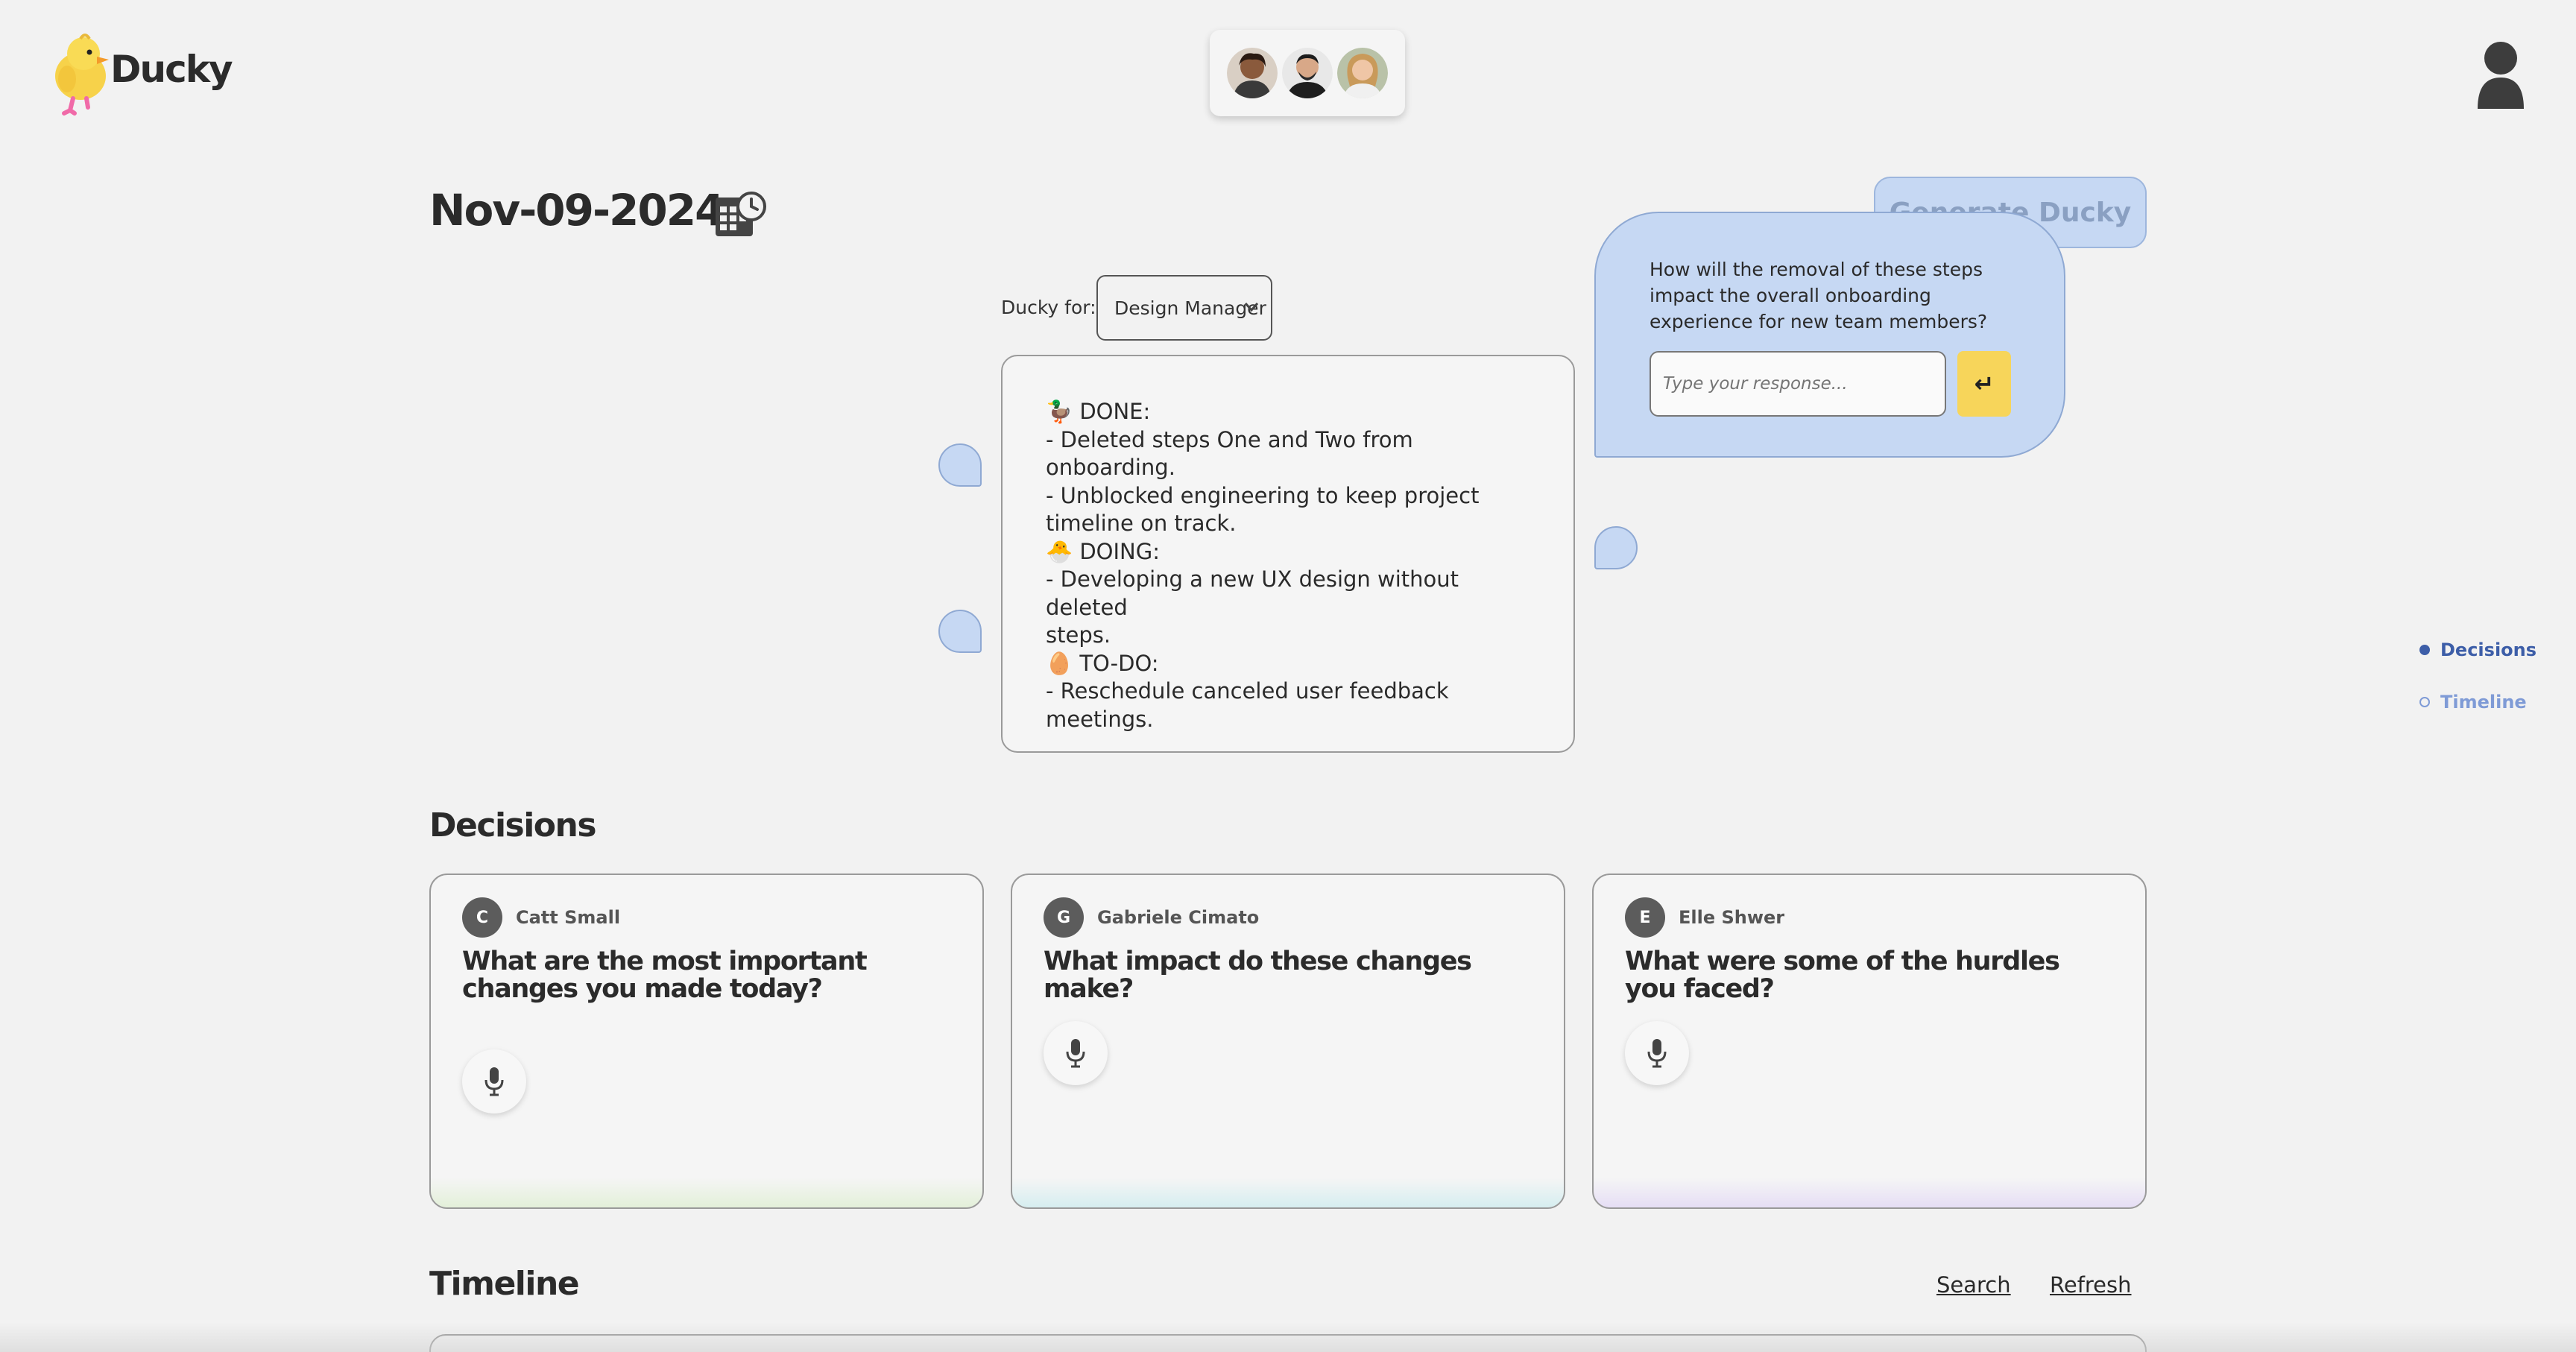 Image resolution: width=2576 pixels, height=1352 pixels. What do you see at coordinates (2424, 702) in the screenshot?
I see `inactive-dot-icon` at bounding box center [2424, 702].